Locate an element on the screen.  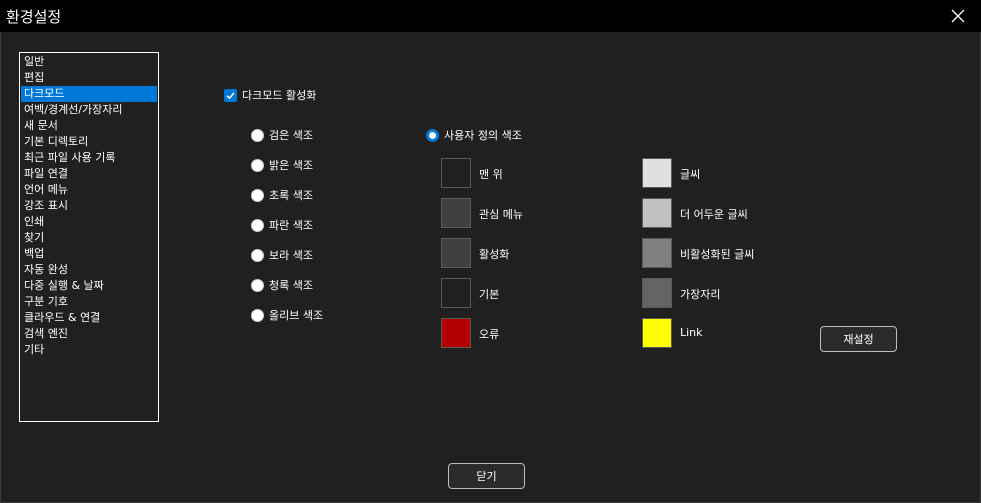
checkmark-icon is located at coordinates (230, 95).